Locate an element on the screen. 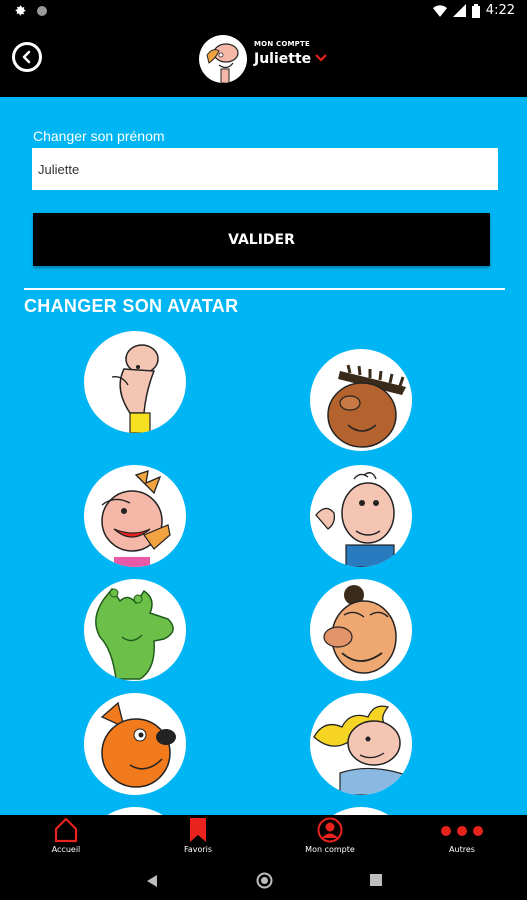  nav-item-mon-compte: Mon compte is located at coordinates (330, 835).